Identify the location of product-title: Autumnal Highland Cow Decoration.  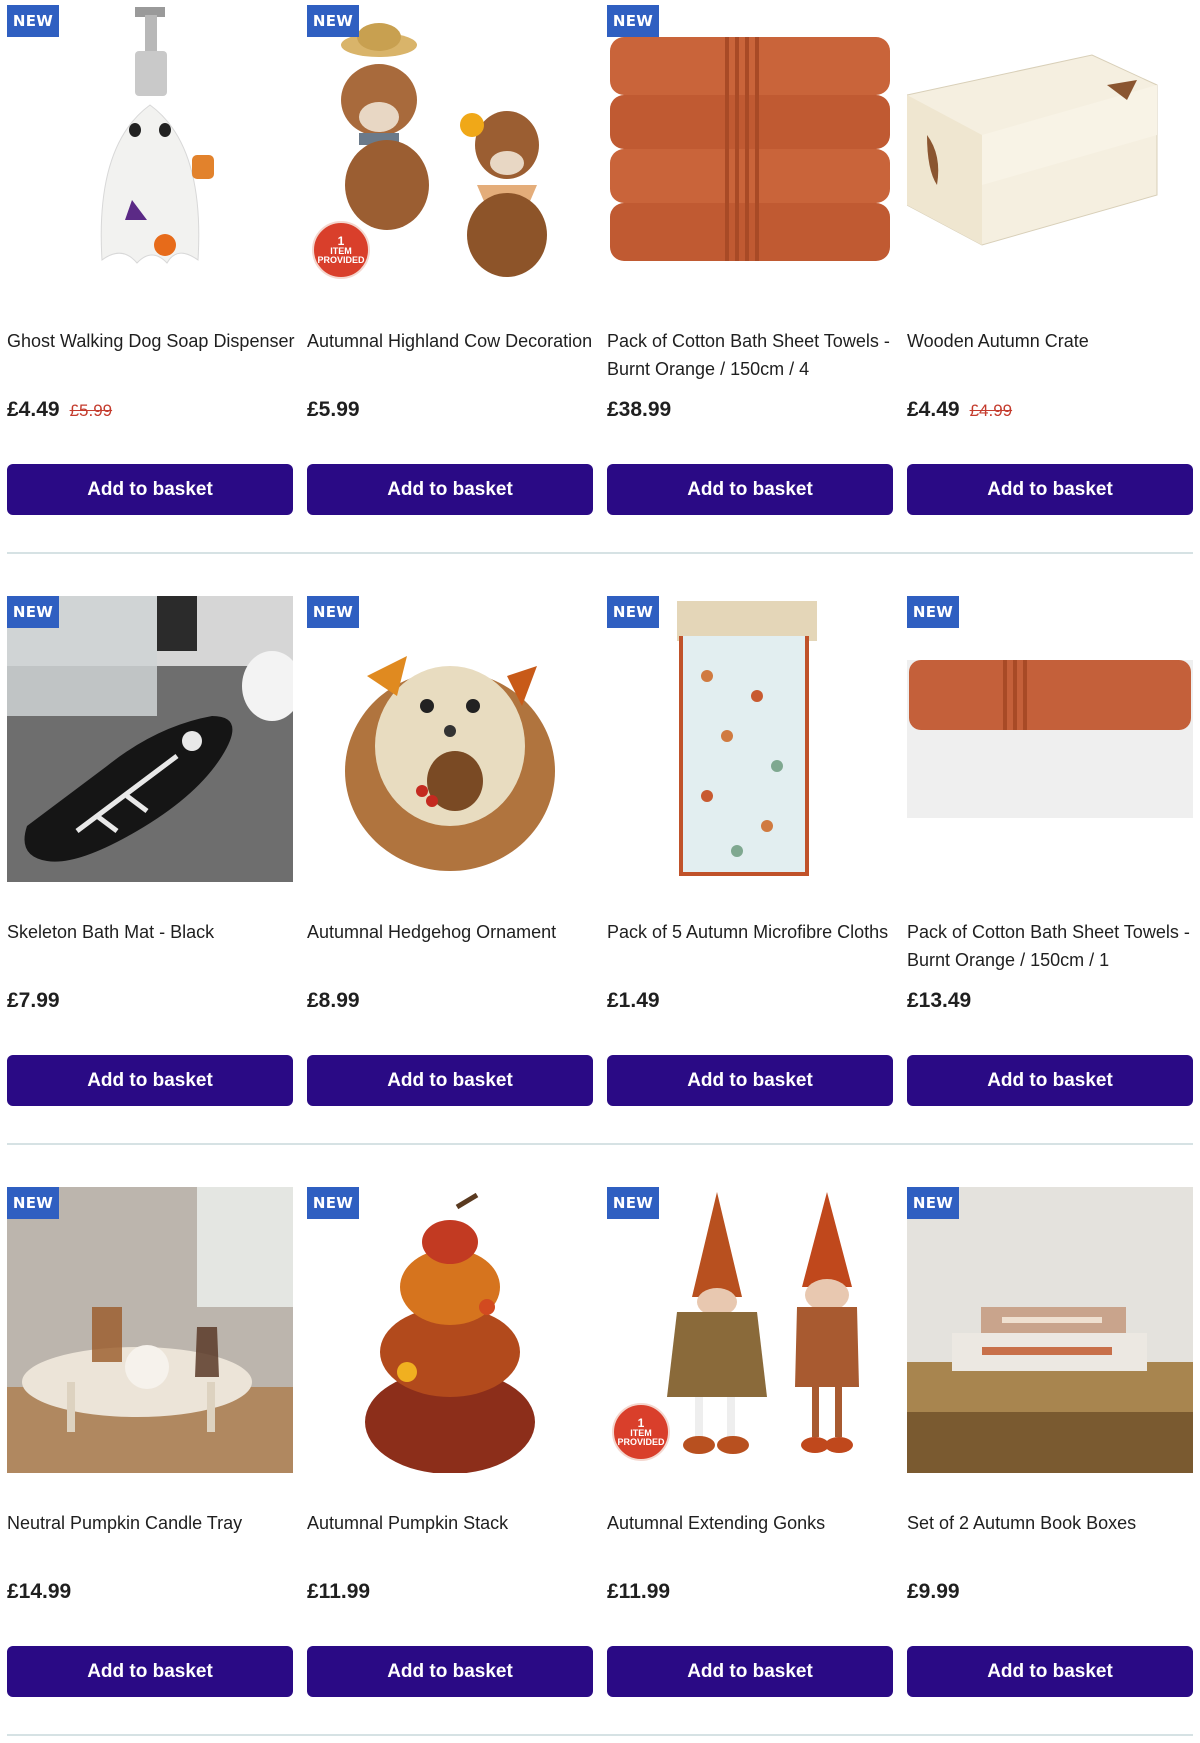
(452, 341).